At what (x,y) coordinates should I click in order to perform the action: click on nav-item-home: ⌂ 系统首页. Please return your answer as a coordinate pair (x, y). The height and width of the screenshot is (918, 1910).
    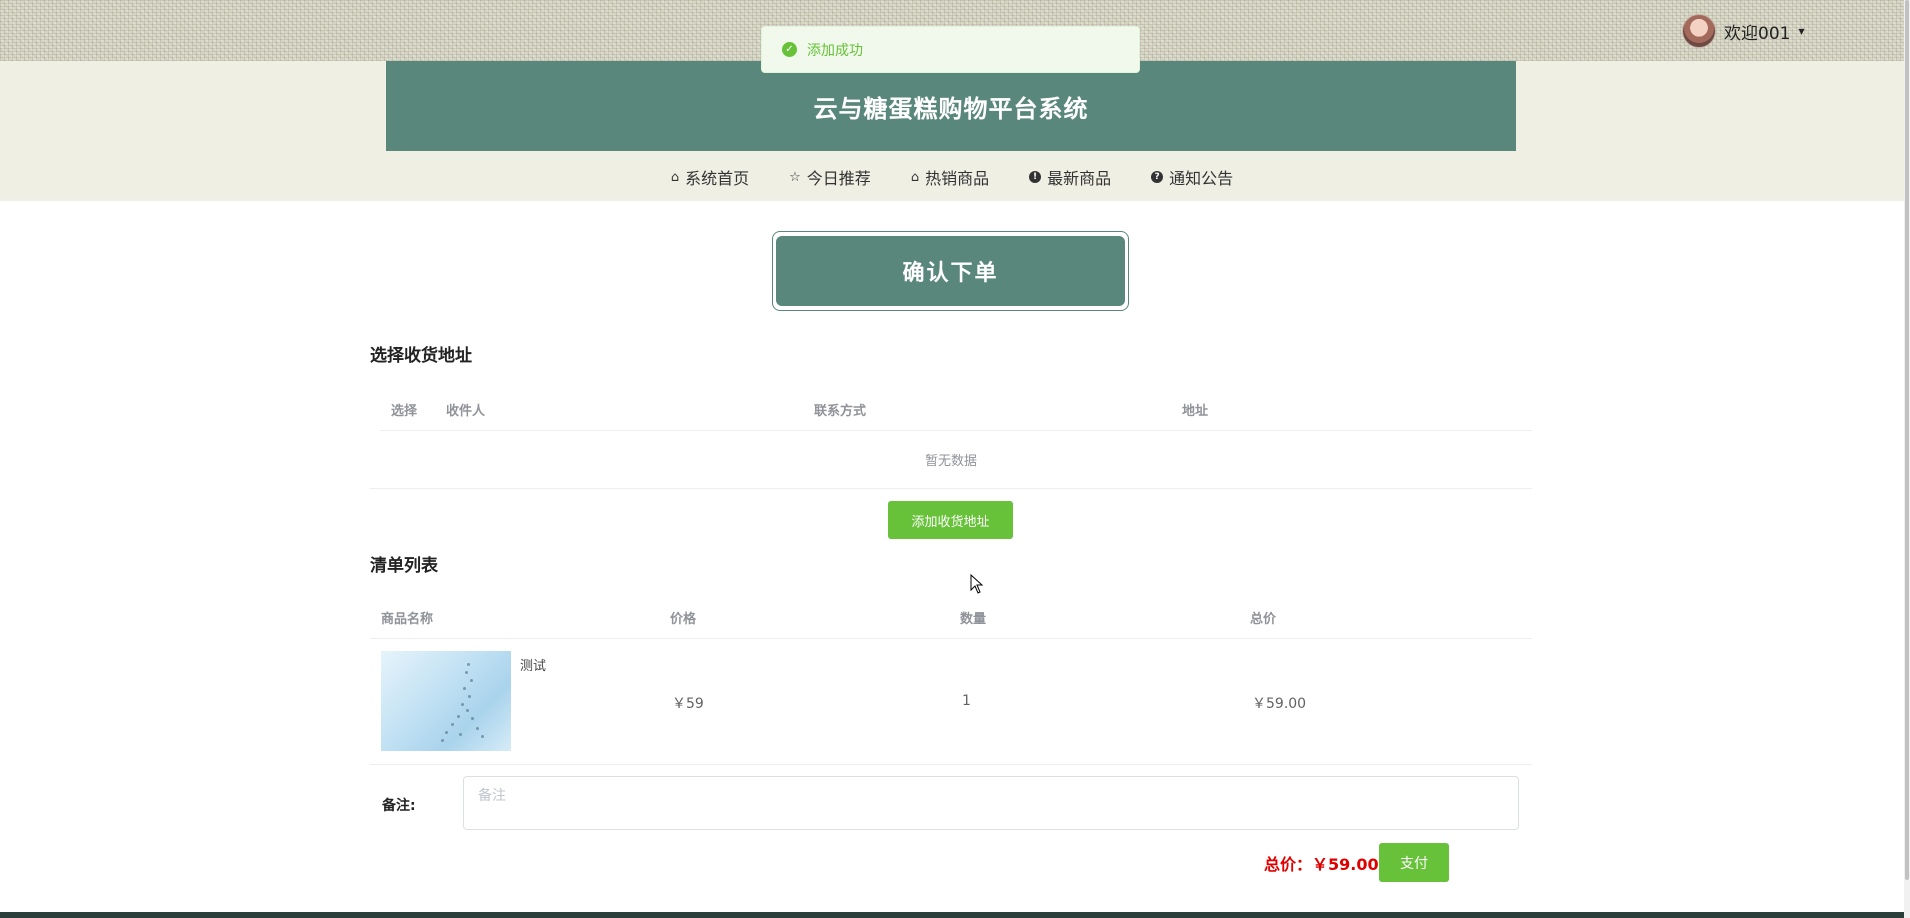
    Looking at the image, I should click on (710, 177).